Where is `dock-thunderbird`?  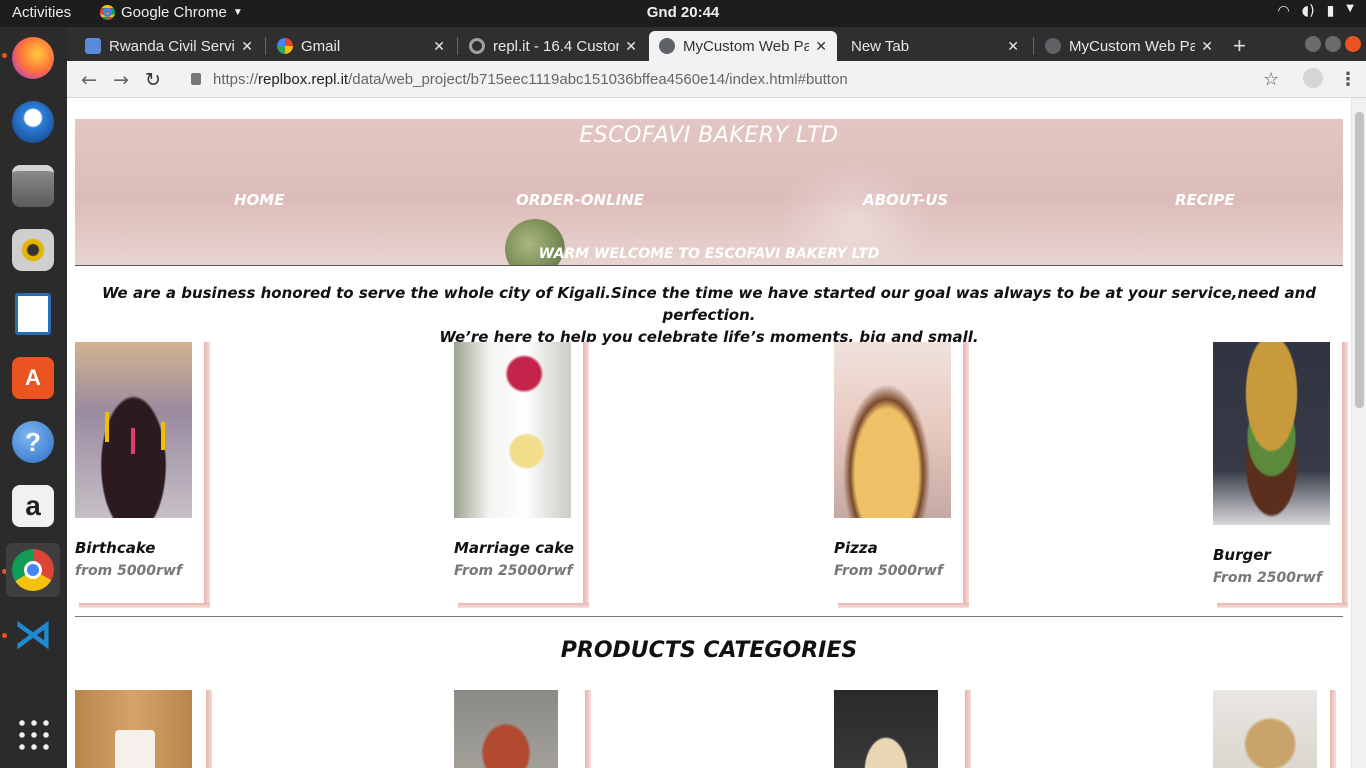 dock-thunderbird is located at coordinates (33, 122).